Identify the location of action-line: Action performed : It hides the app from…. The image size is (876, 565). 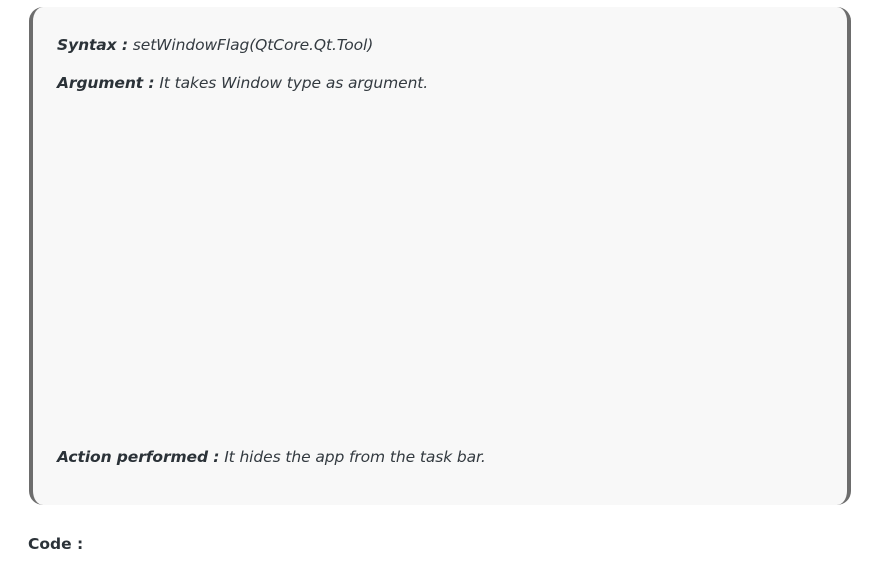
(271, 457).